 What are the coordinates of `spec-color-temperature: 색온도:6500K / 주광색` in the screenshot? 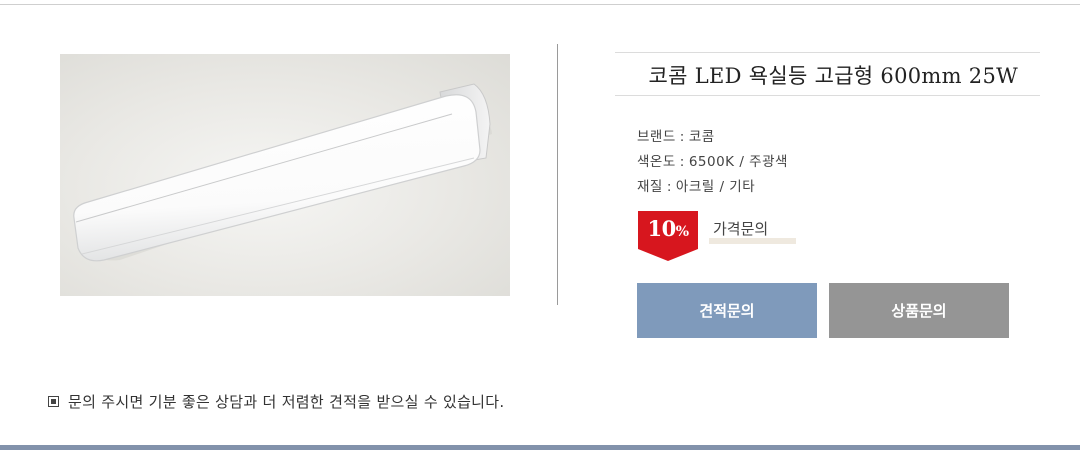 It's located at (712, 160).